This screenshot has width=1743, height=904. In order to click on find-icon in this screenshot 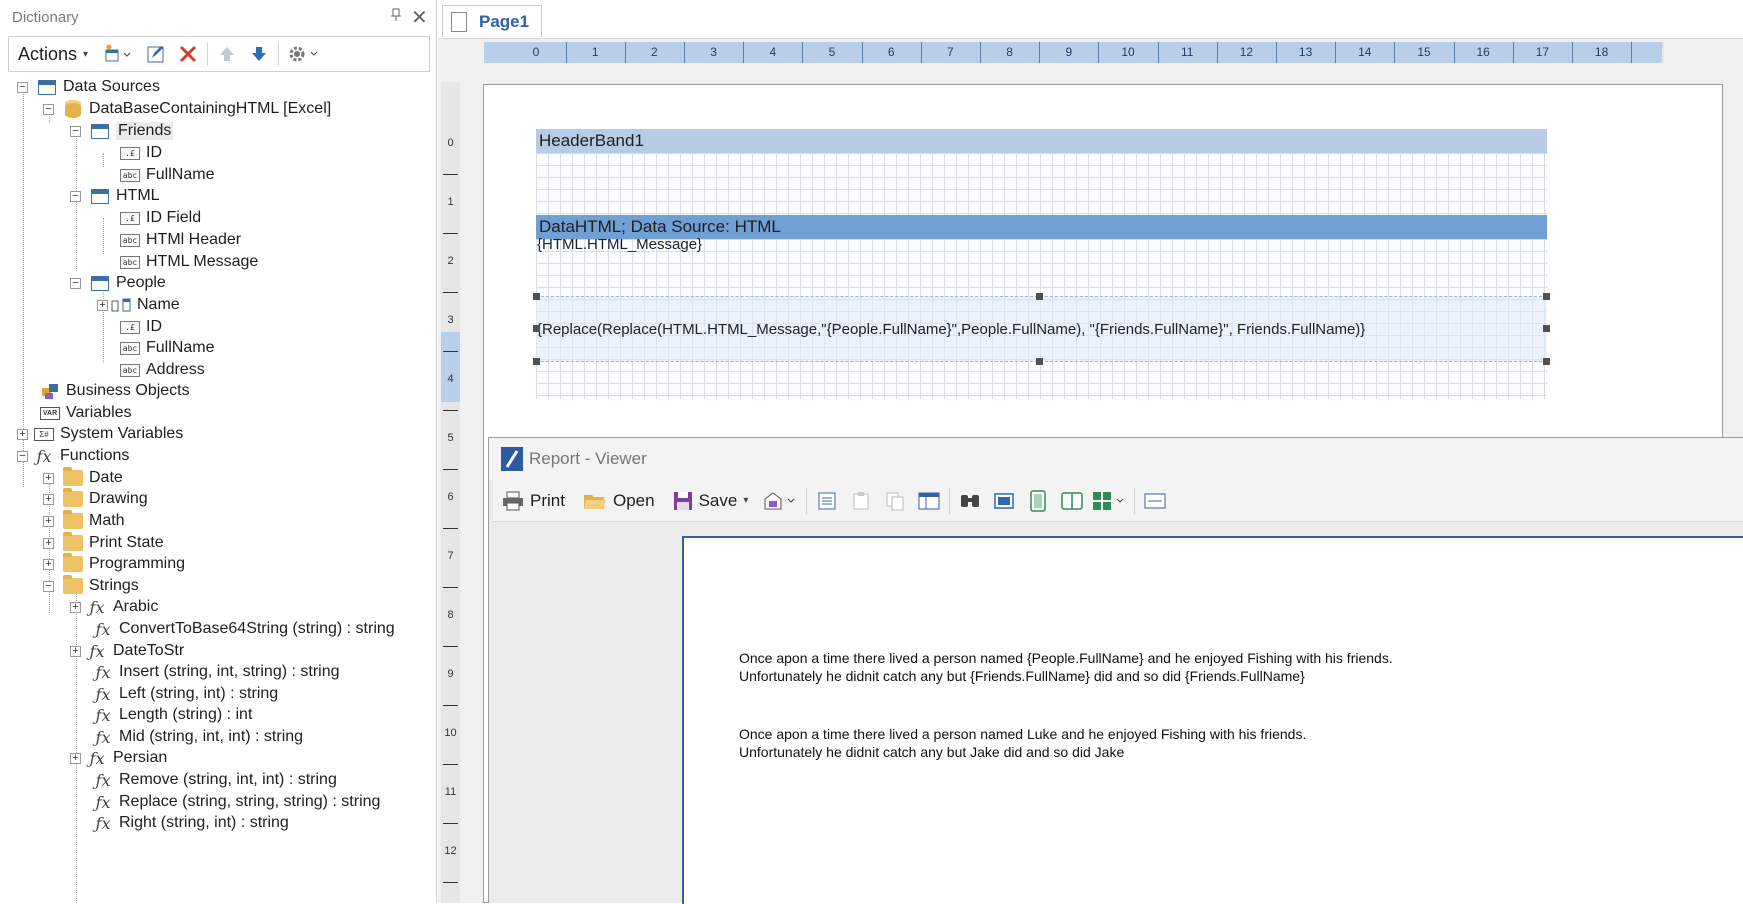, I will do `click(970, 501)`.